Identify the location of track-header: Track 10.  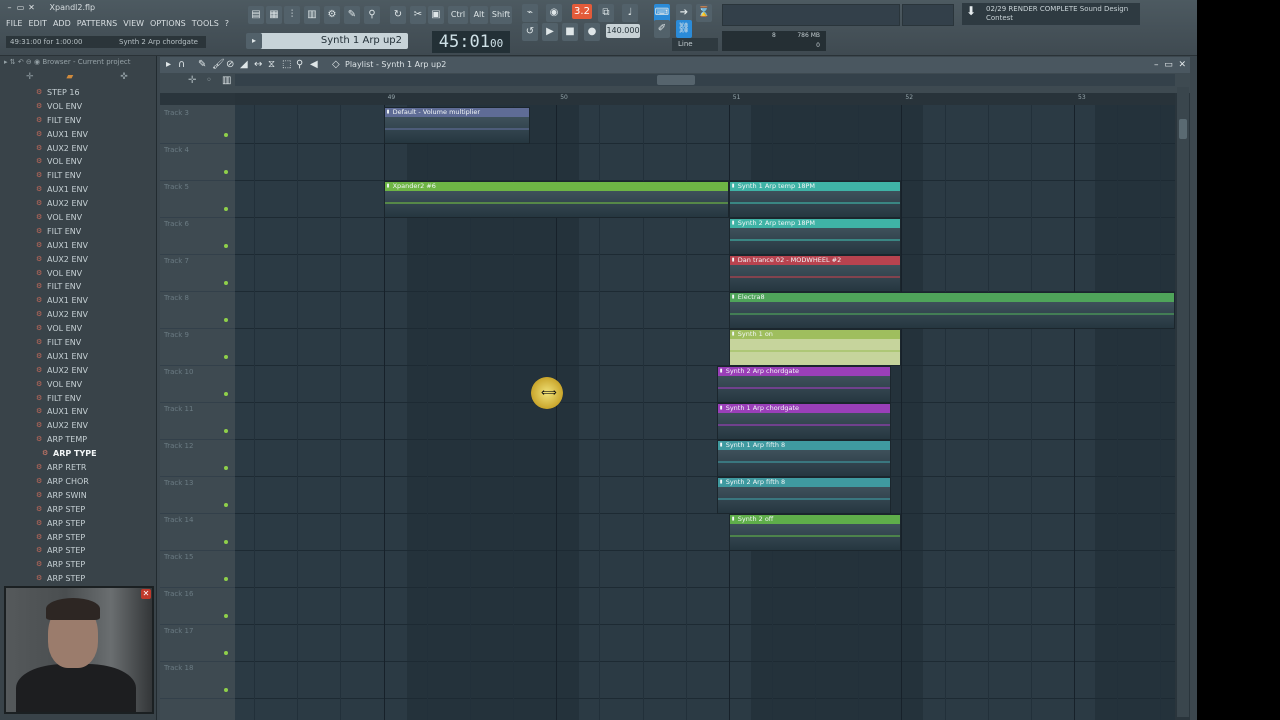
(197, 384).